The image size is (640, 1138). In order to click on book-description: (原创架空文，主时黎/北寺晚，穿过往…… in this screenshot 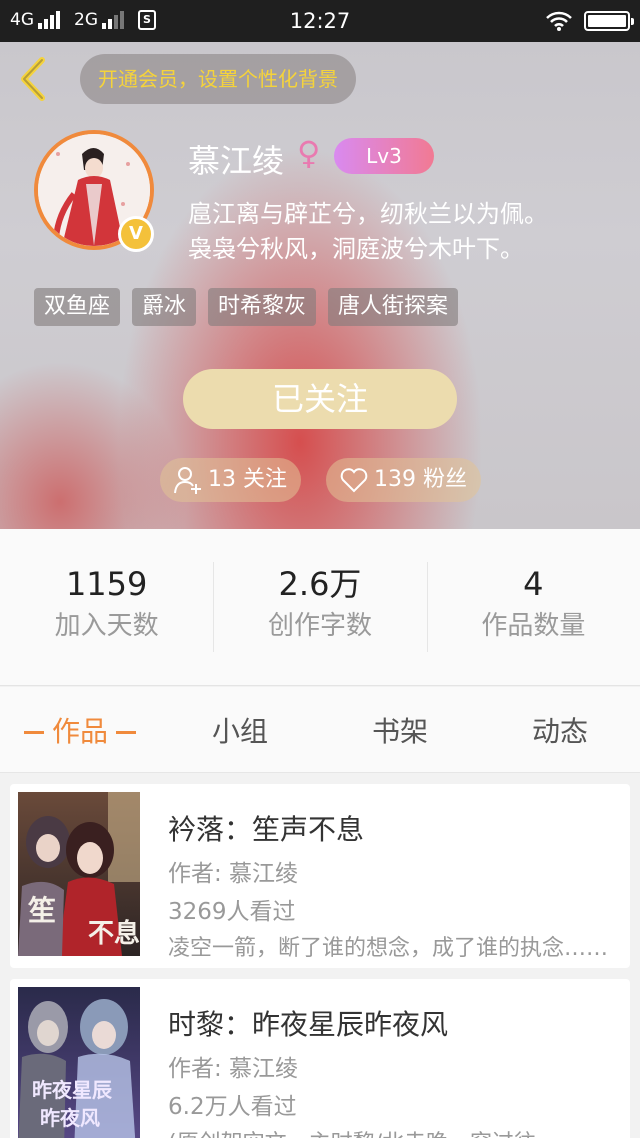, I will do `click(388, 1131)`.